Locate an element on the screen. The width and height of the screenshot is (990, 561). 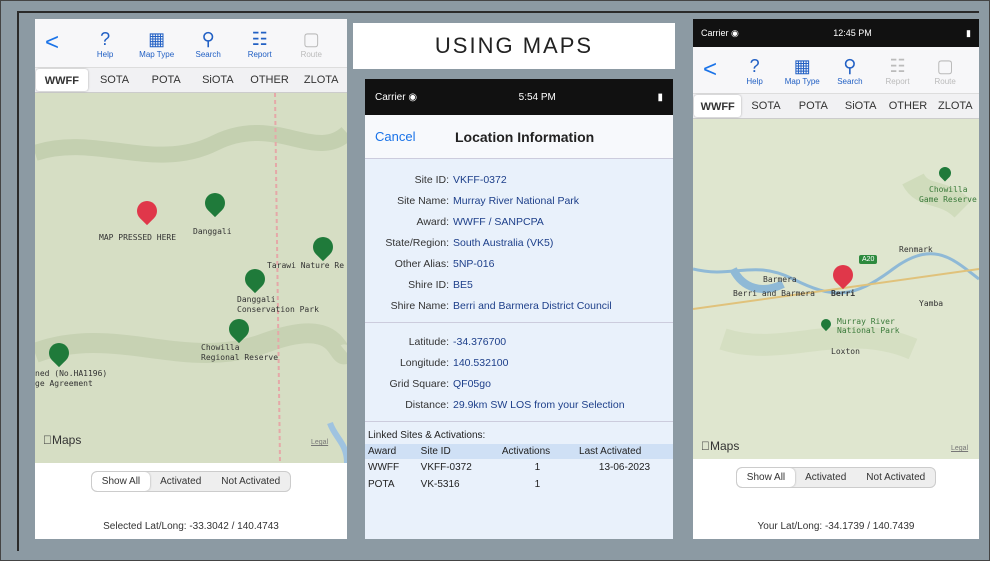
field-value: QF05go is located at coordinates (472, 383).